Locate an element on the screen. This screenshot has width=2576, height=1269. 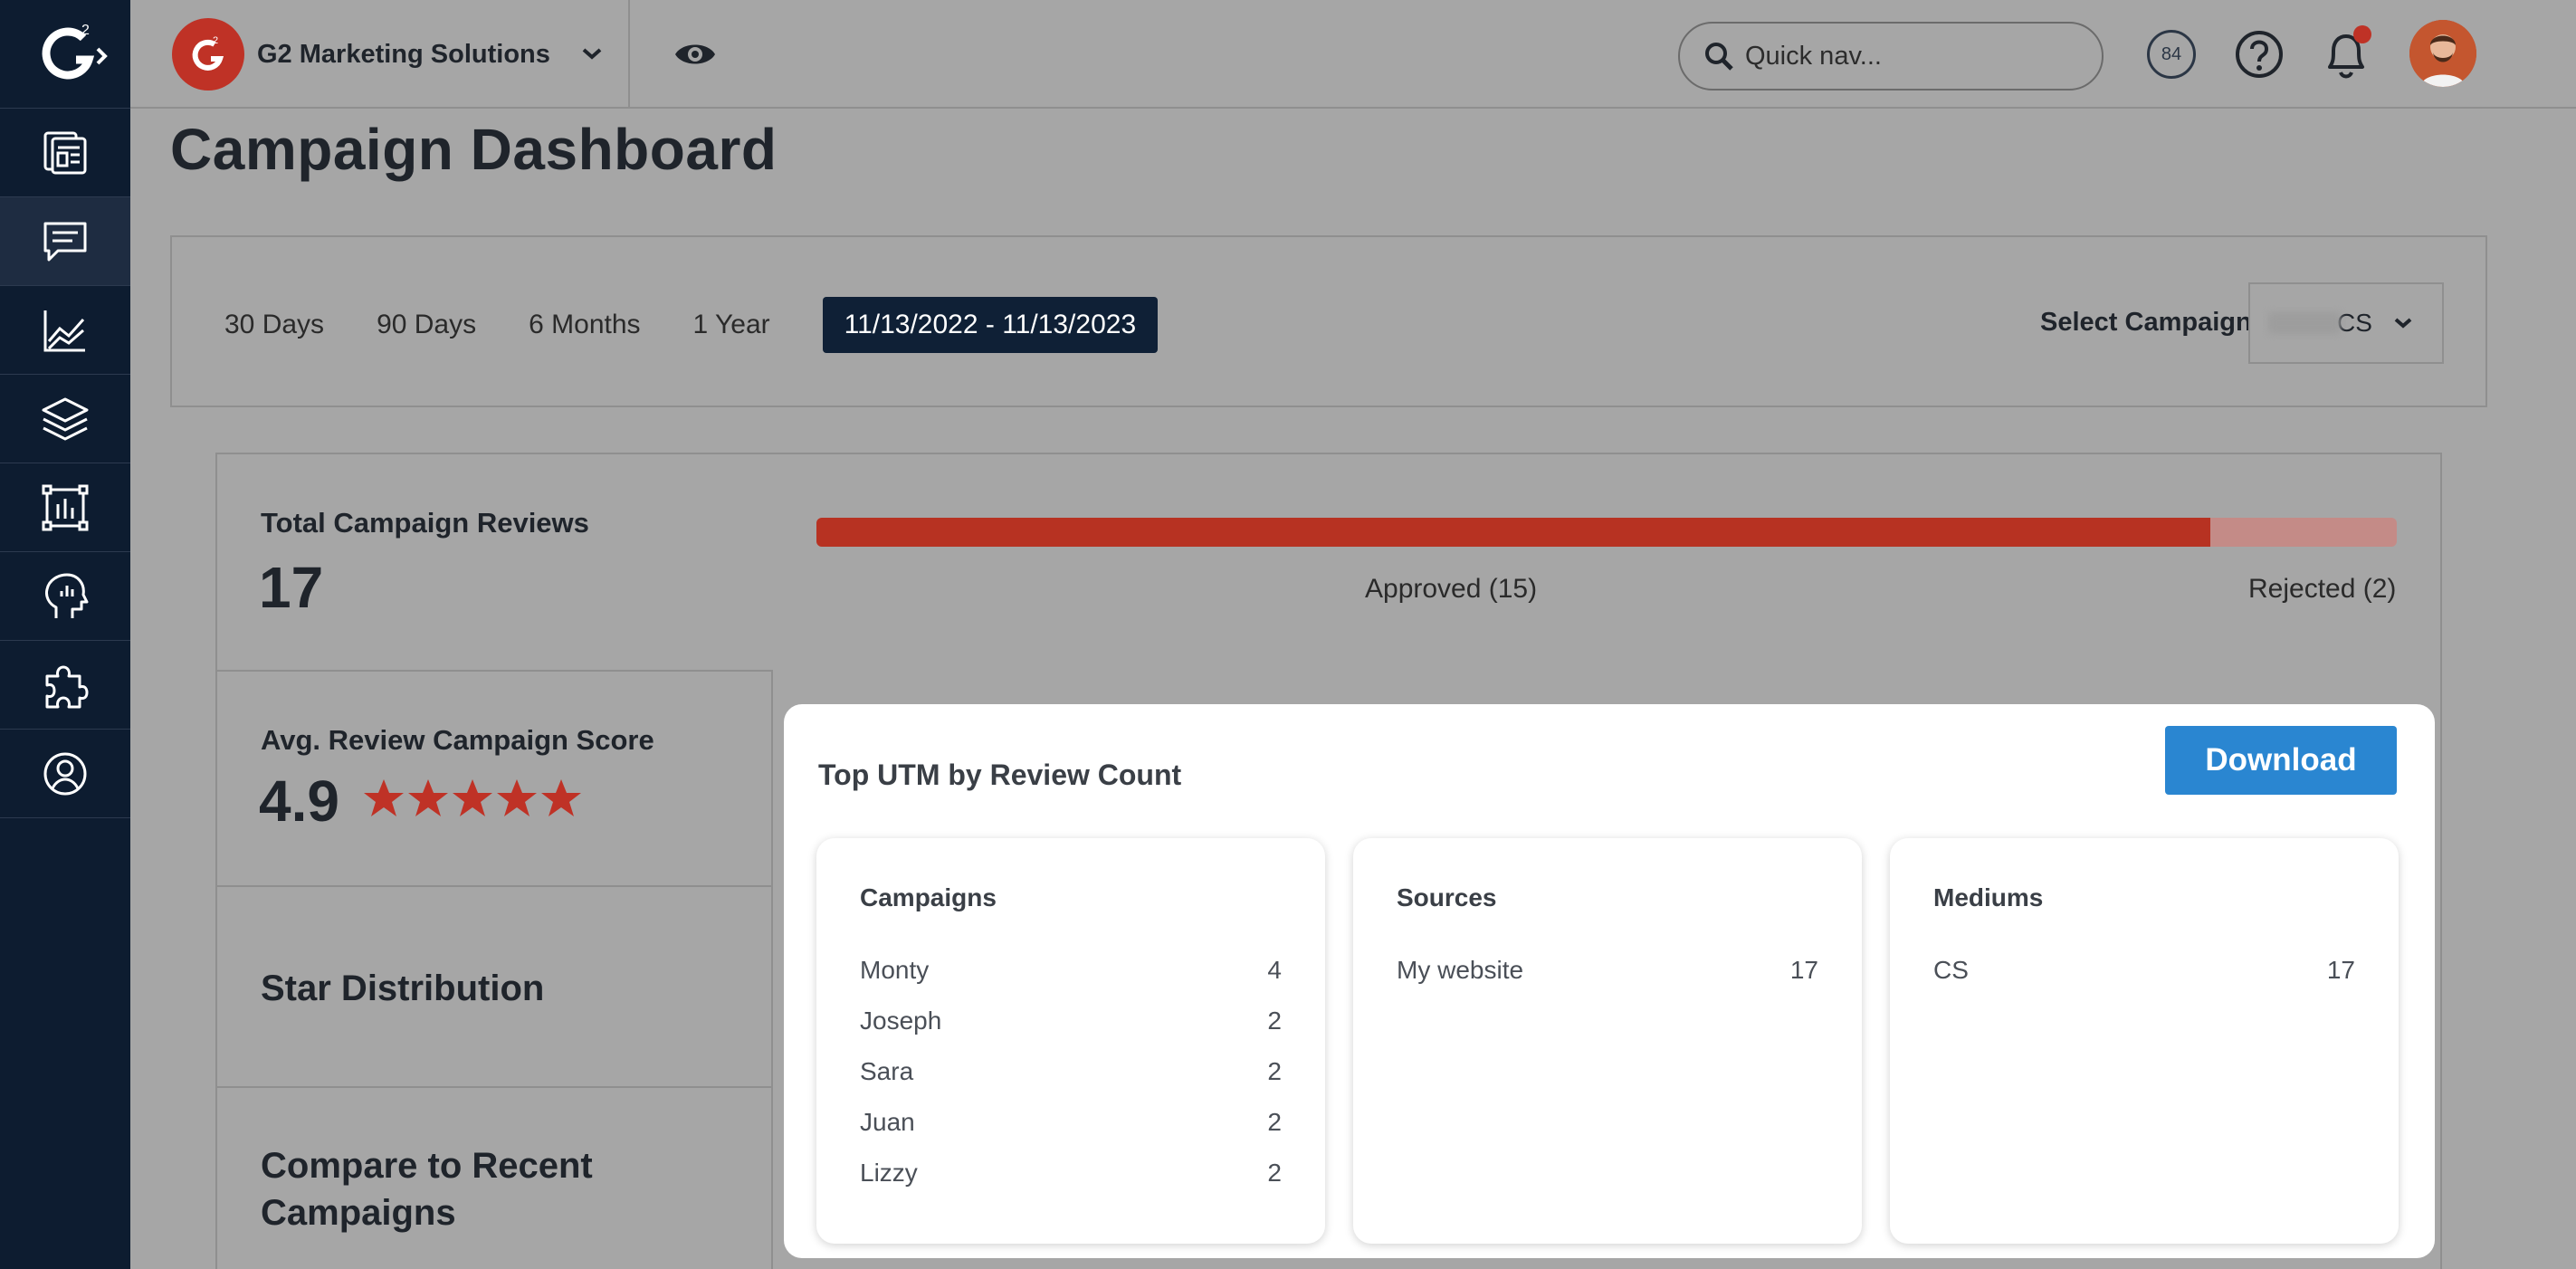
rail-item-analytics is located at coordinates (65, 331).